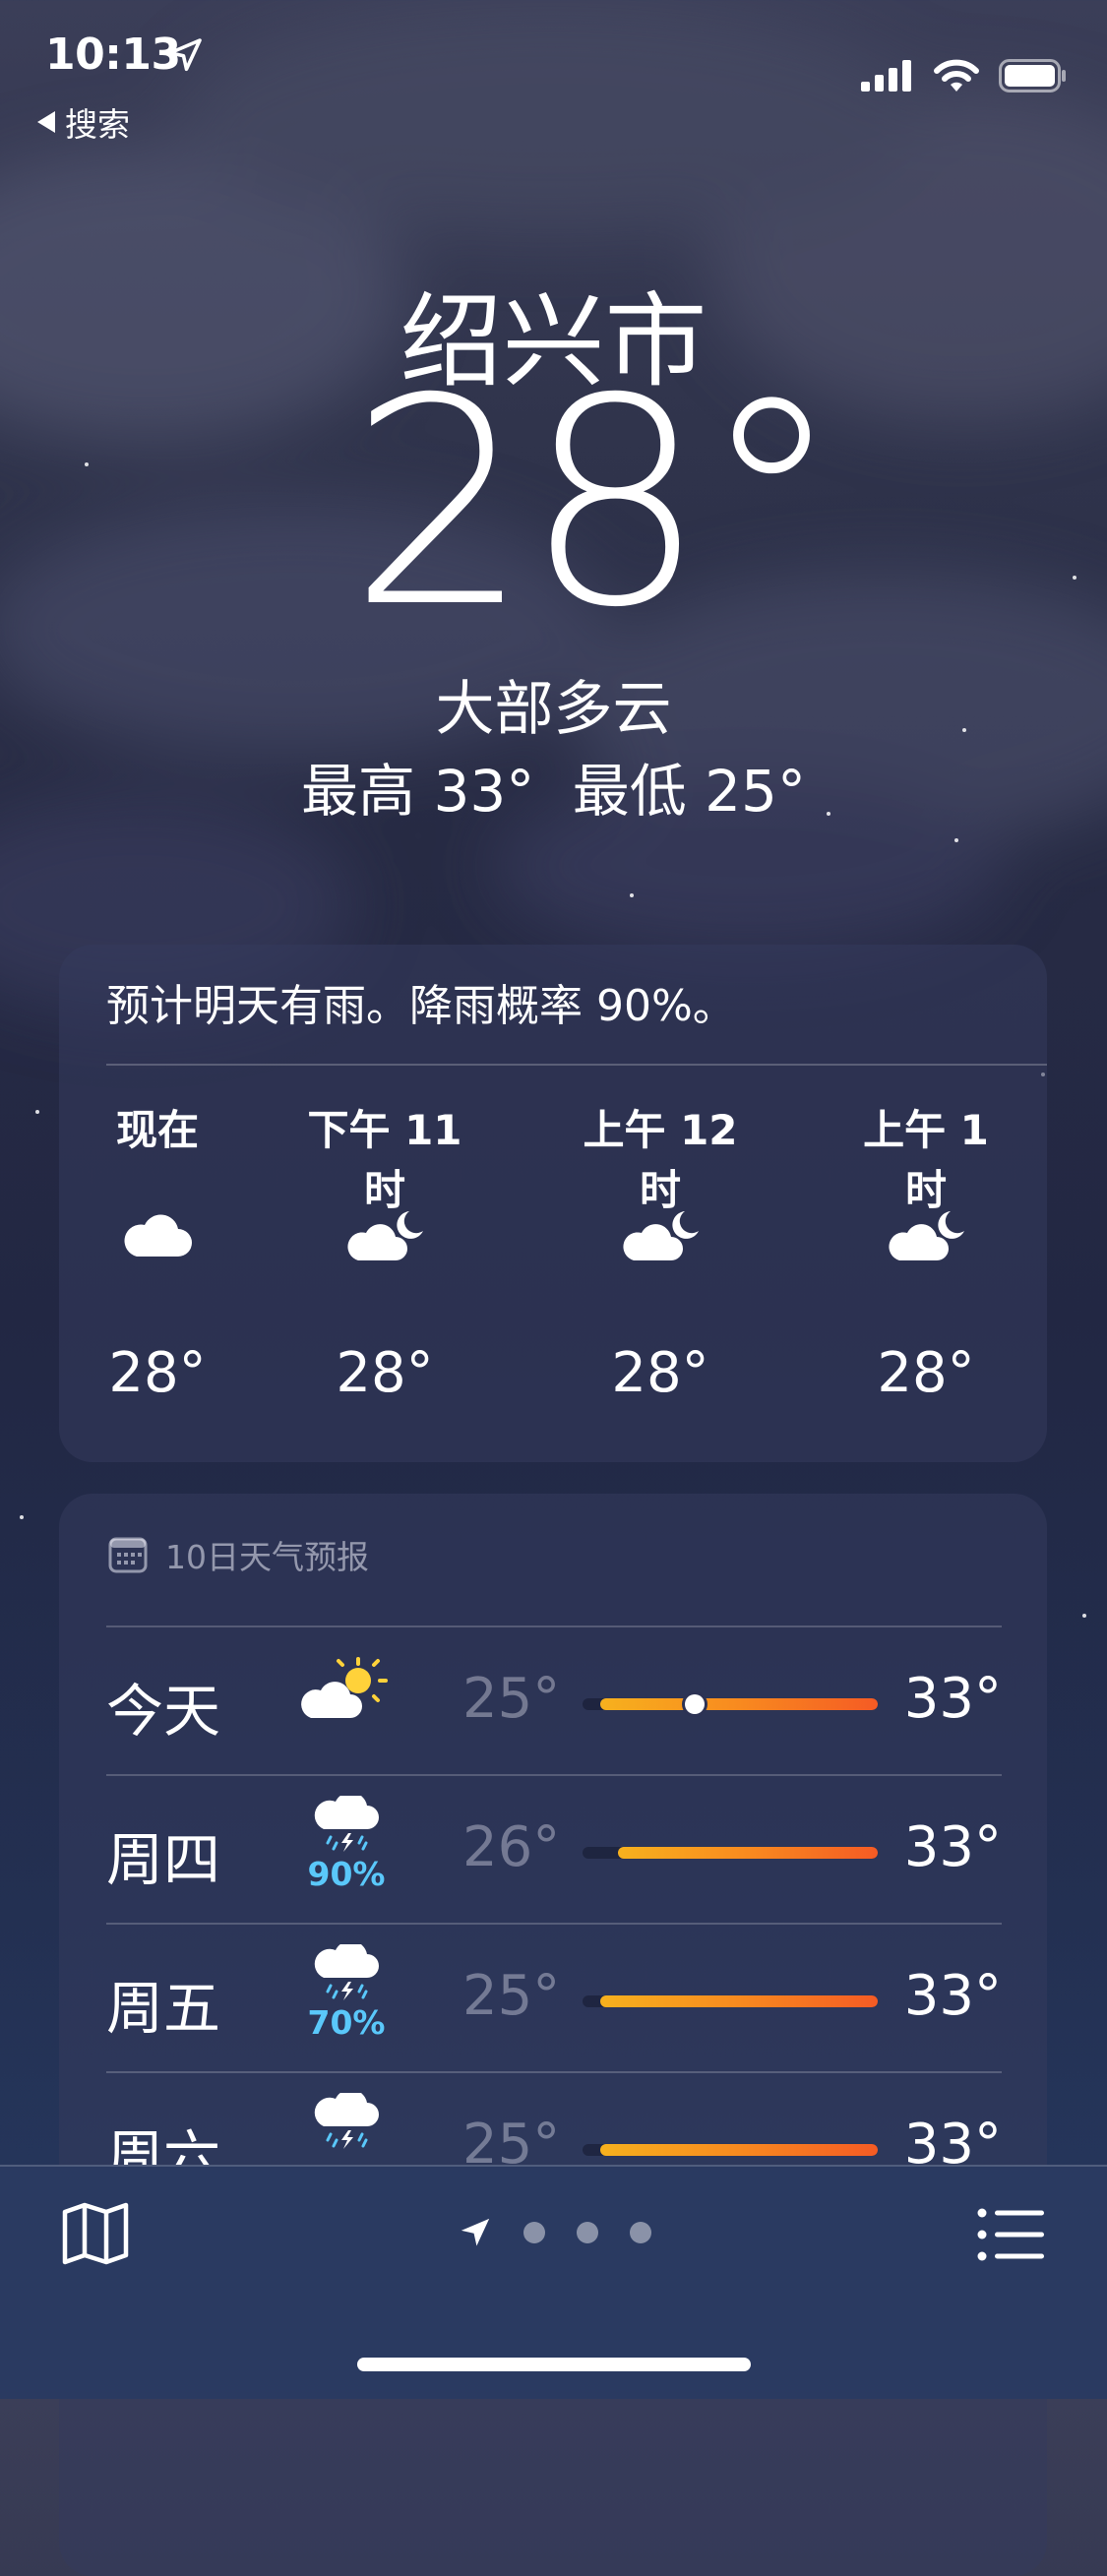 This screenshot has height=2576, width=1107. What do you see at coordinates (164, 2008) in the screenshot?
I see `forecast-day: 周五` at bounding box center [164, 2008].